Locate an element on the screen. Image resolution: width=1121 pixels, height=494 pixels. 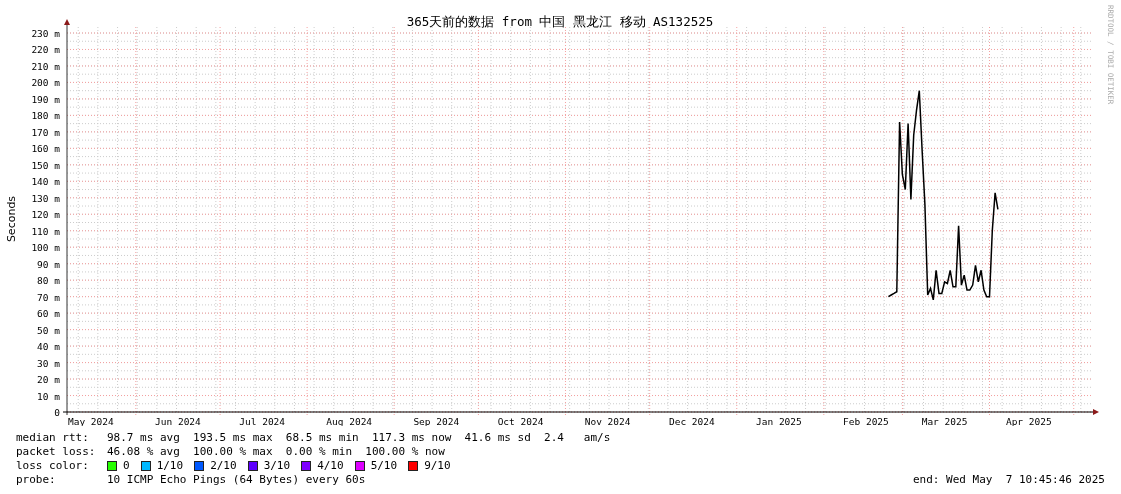
axis-label: 140 m is located at coordinates (45, 182).